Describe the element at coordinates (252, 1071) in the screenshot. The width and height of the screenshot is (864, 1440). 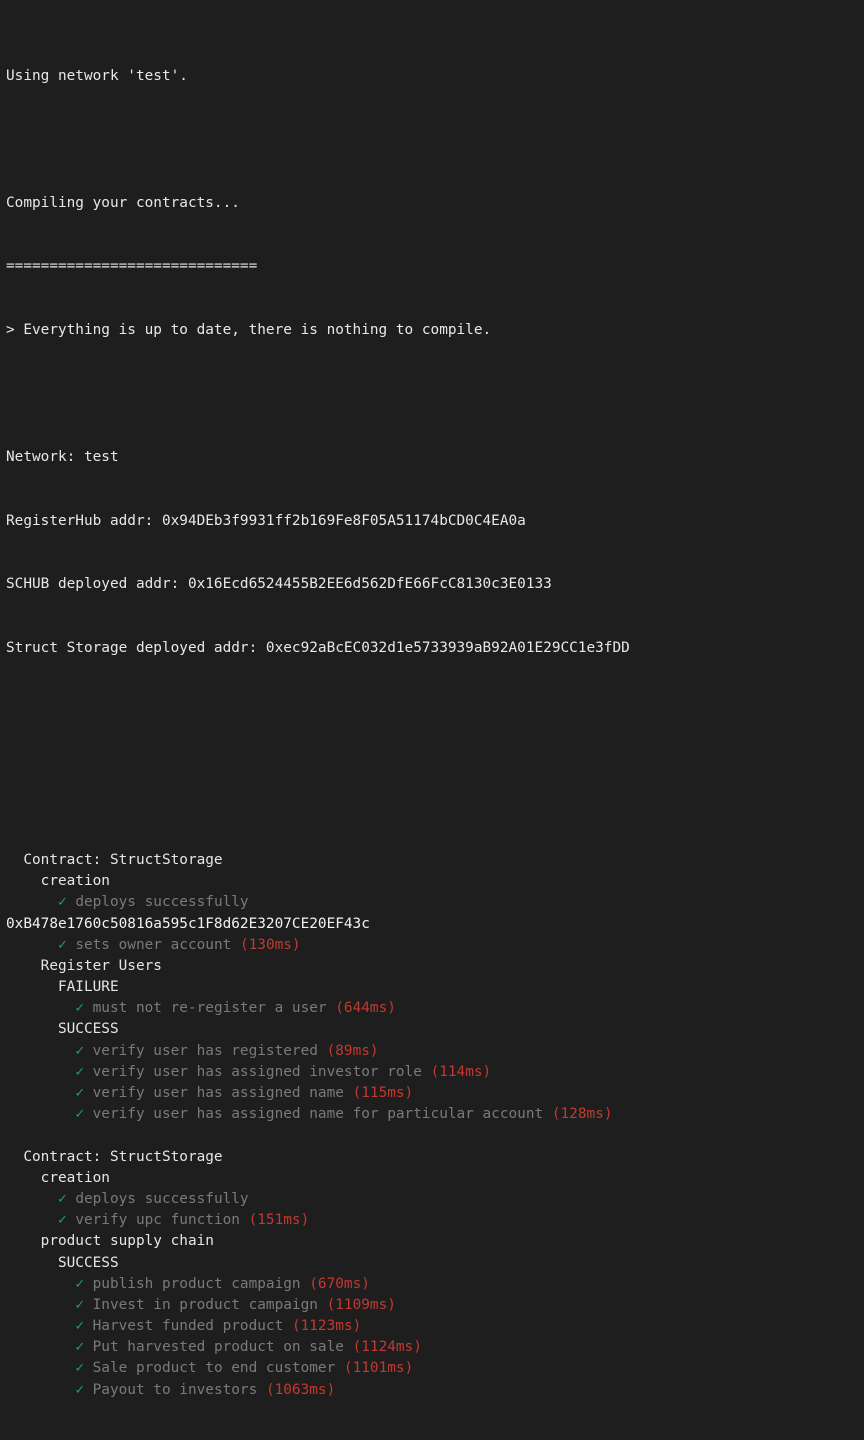
I see `test-title: verify user has assigned investor role` at that location.